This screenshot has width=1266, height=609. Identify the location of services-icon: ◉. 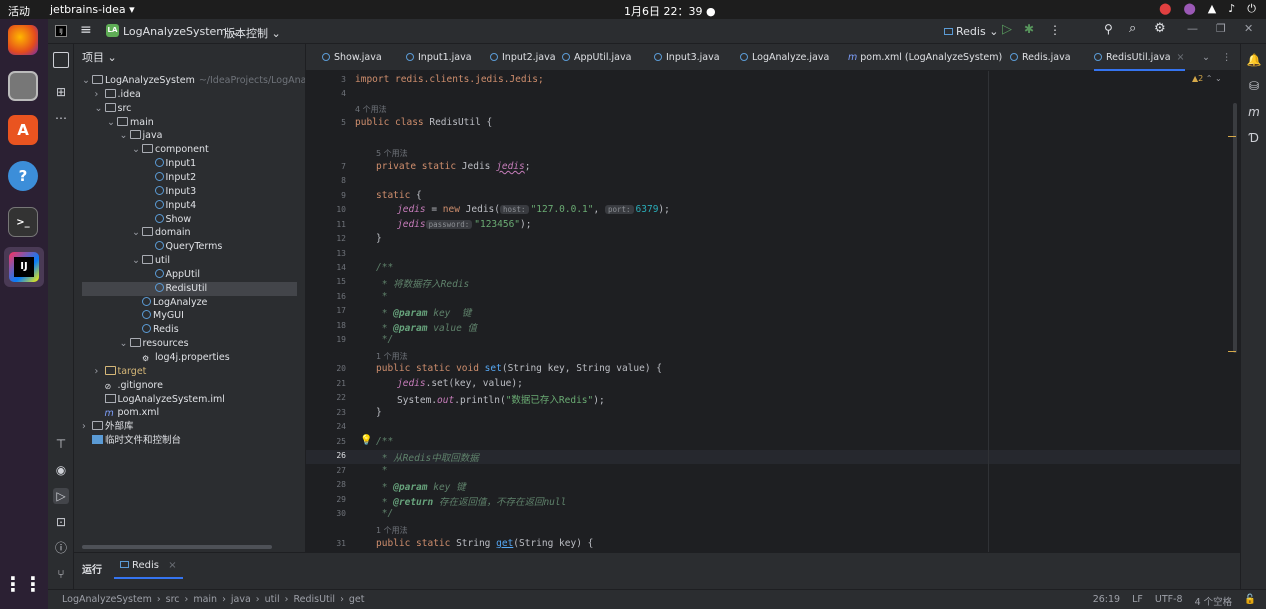
(61, 470).